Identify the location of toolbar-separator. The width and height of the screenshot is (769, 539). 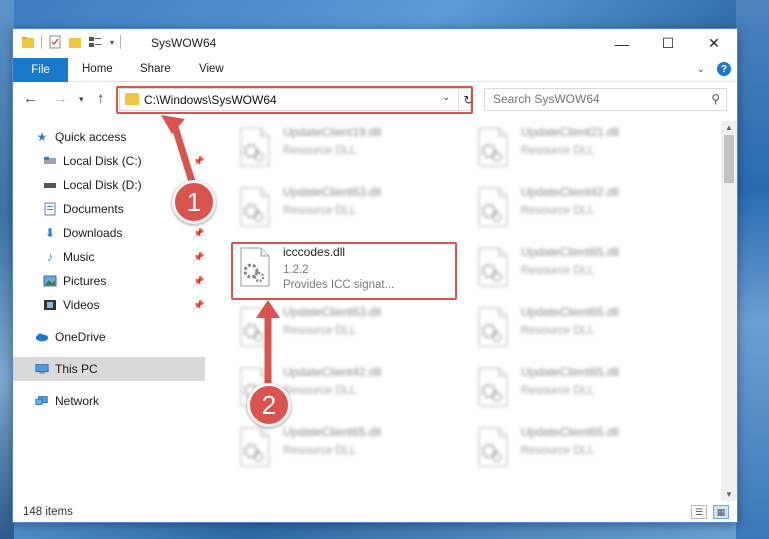
(41, 42).